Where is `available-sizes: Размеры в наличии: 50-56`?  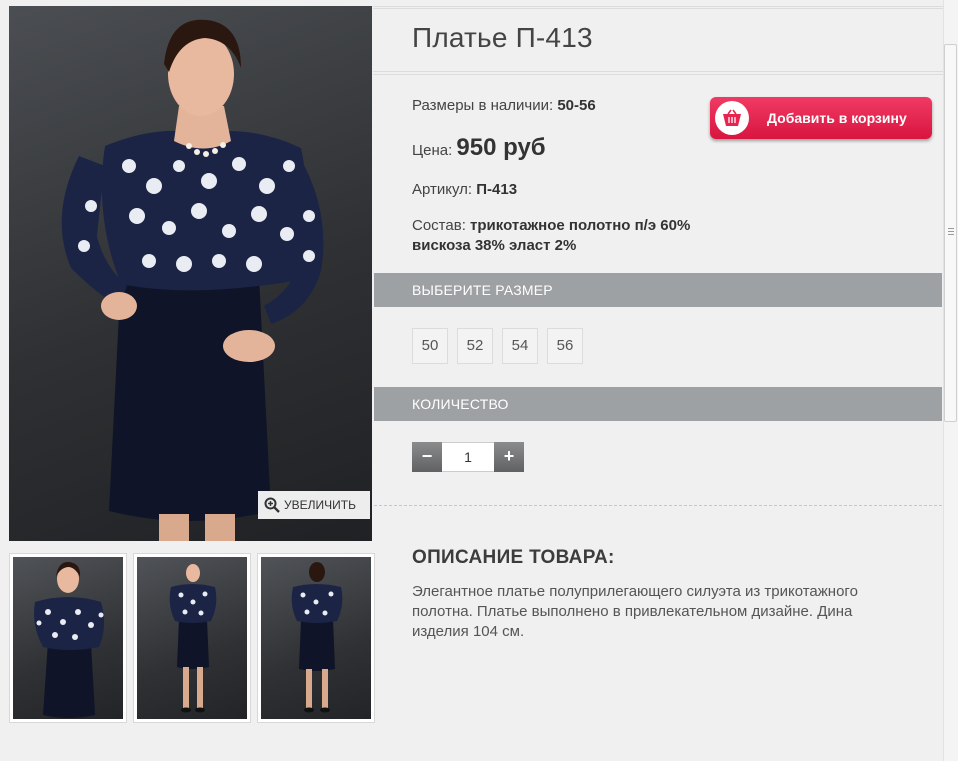 available-sizes: Размеры в наличии: 50-56 is located at coordinates (504, 105).